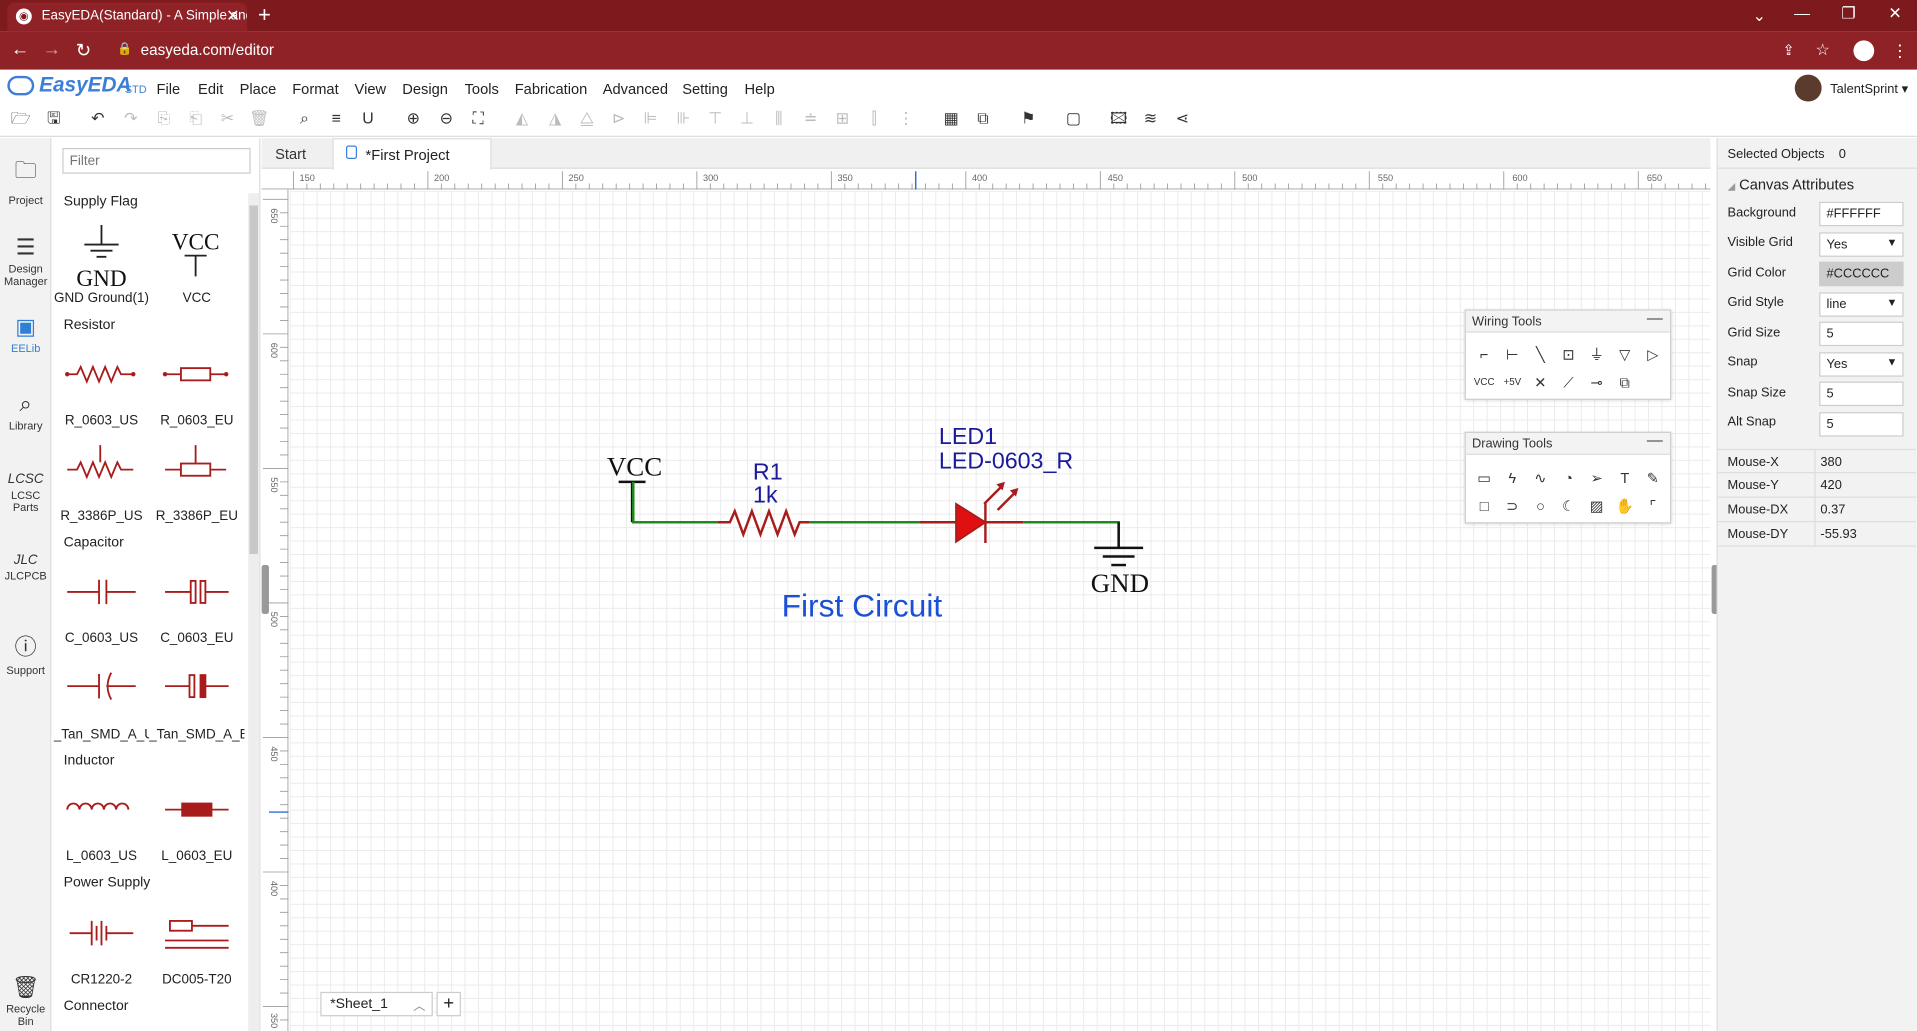 The image size is (1917, 1031). I want to click on close-window-icon: ✕, so click(1895, 14).